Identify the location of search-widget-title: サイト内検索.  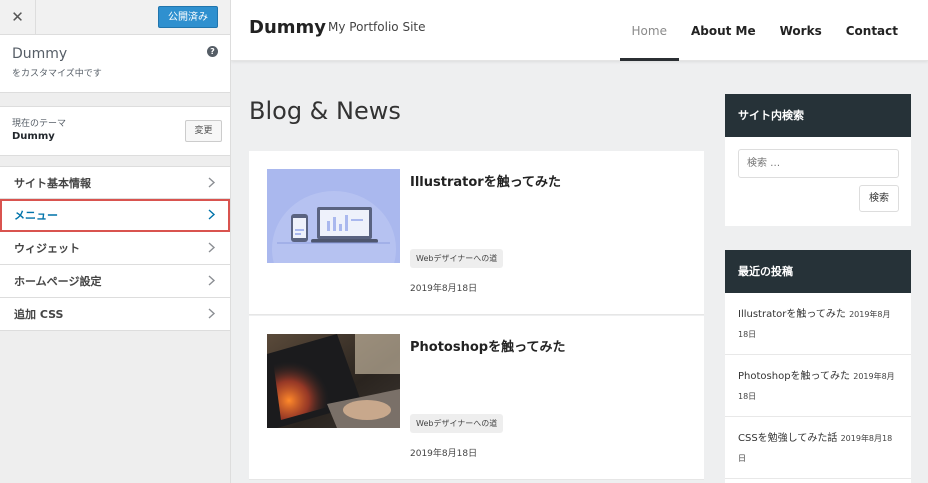
(818, 115).